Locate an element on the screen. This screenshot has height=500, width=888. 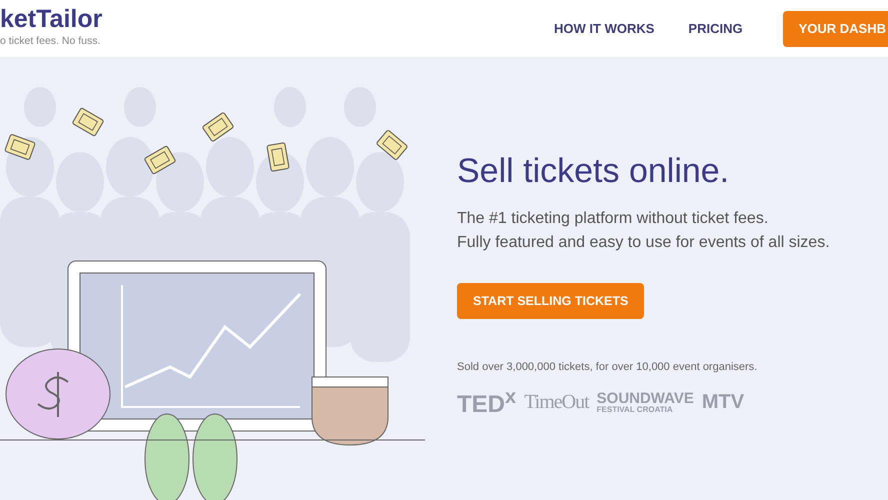
brand-logo: ketTailor is located at coordinates (51, 19).